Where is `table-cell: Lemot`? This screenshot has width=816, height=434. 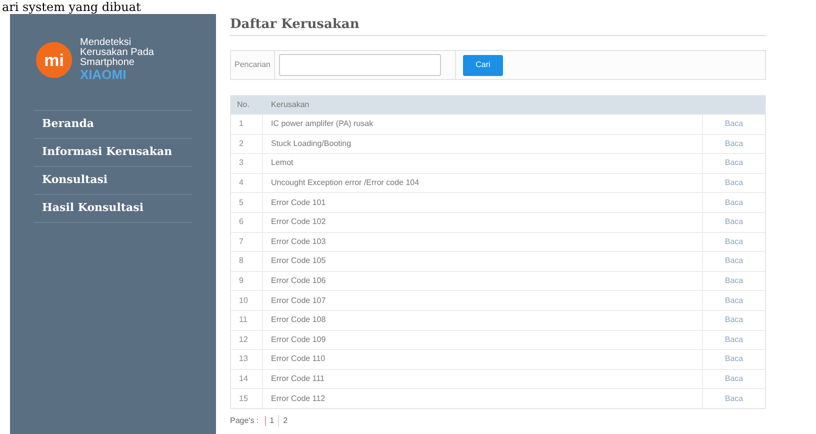 table-cell: Lemot is located at coordinates (483, 163).